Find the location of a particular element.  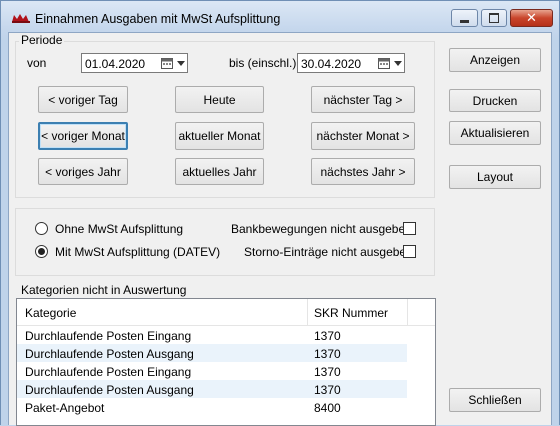

minimize-button is located at coordinates (464, 18).